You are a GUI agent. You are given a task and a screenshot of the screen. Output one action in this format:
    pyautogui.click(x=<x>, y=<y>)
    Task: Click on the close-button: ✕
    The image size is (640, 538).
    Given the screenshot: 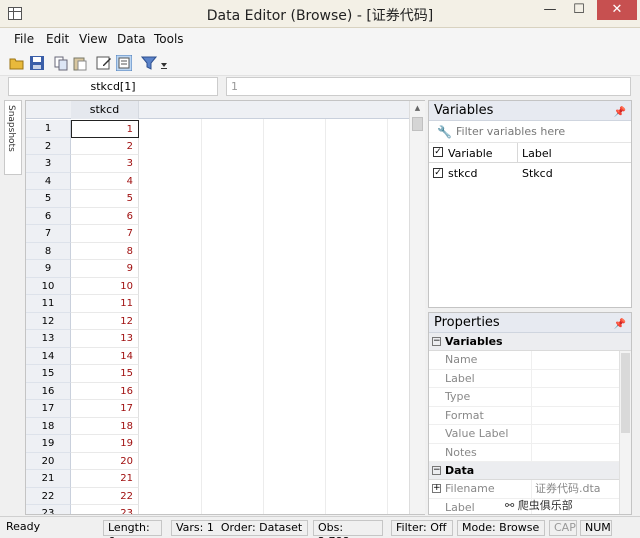 What is the action you would take?
    pyautogui.click(x=617, y=10)
    